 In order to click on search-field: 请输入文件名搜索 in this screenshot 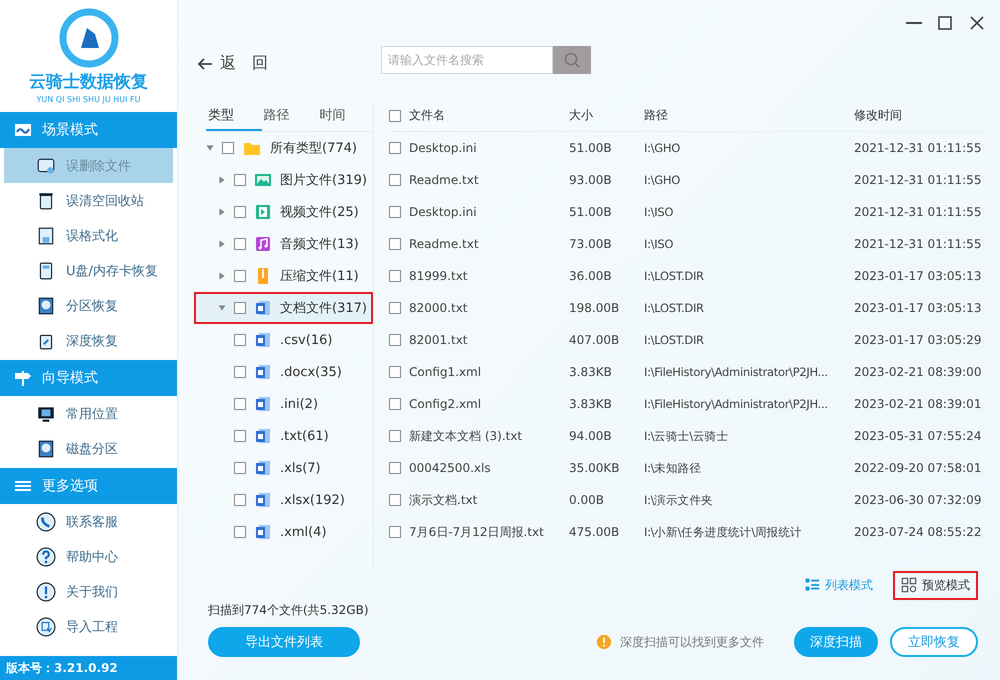, I will do `click(467, 60)`.